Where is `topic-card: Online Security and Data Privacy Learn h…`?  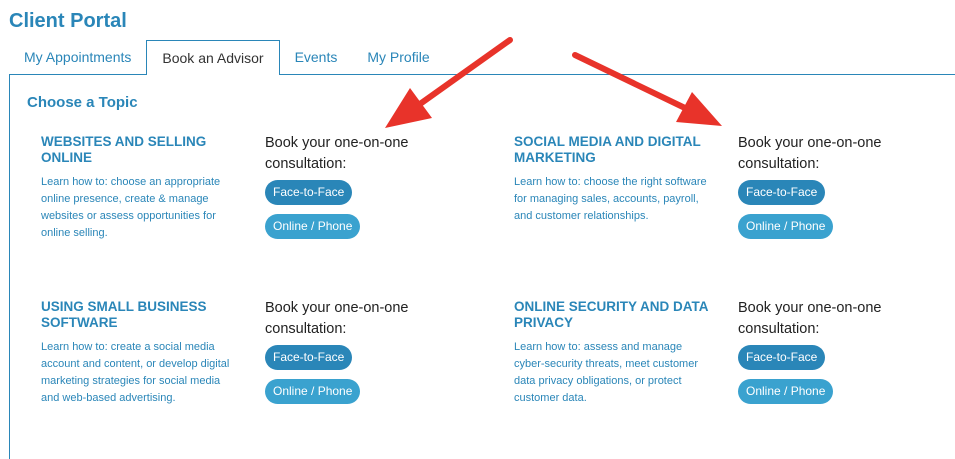
topic-card: Online Security and Data Privacy Learn h… is located at coordinates (611, 353).